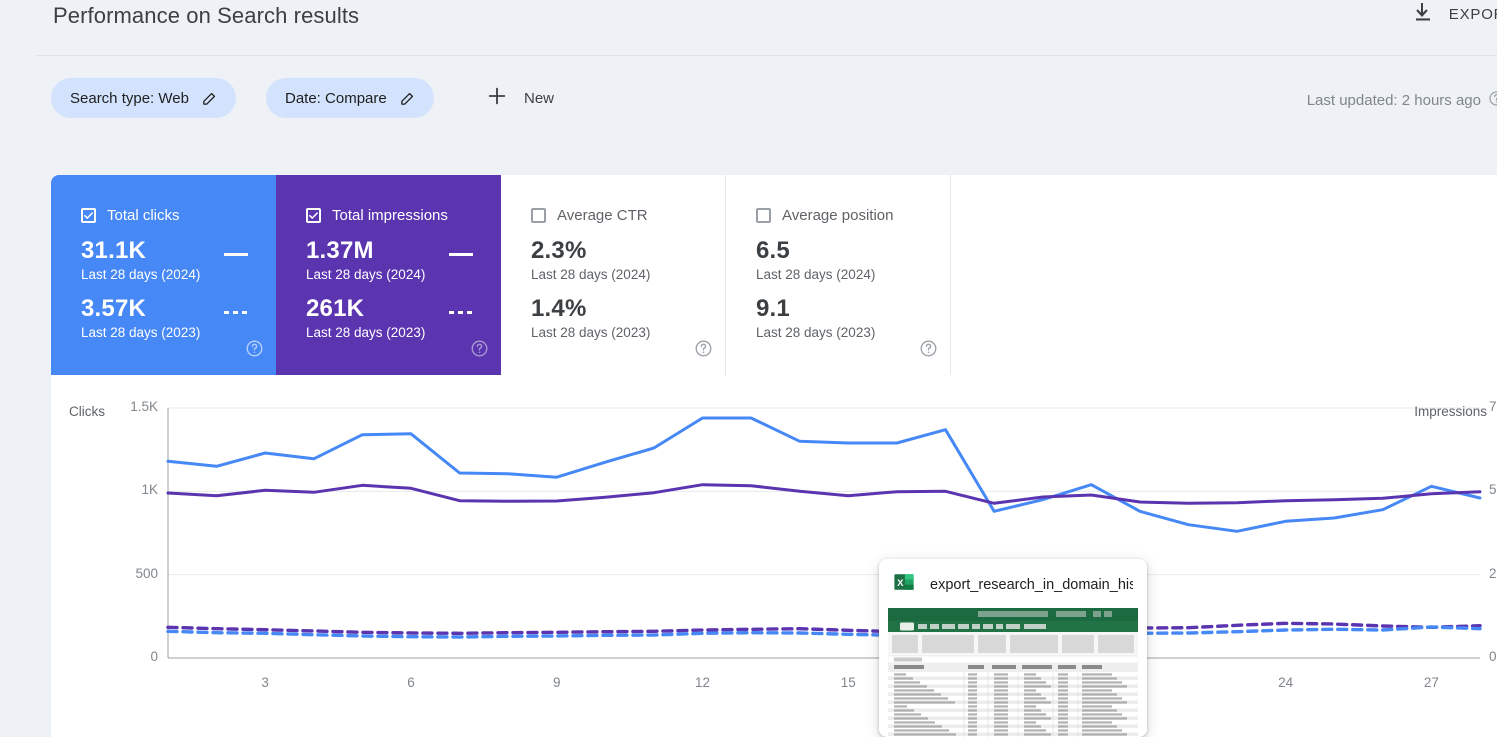 The height and width of the screenshot is (737, 1497). Describe the element at coordinates (497, 98) in the screenshot. I see `plus-icon` at that location.